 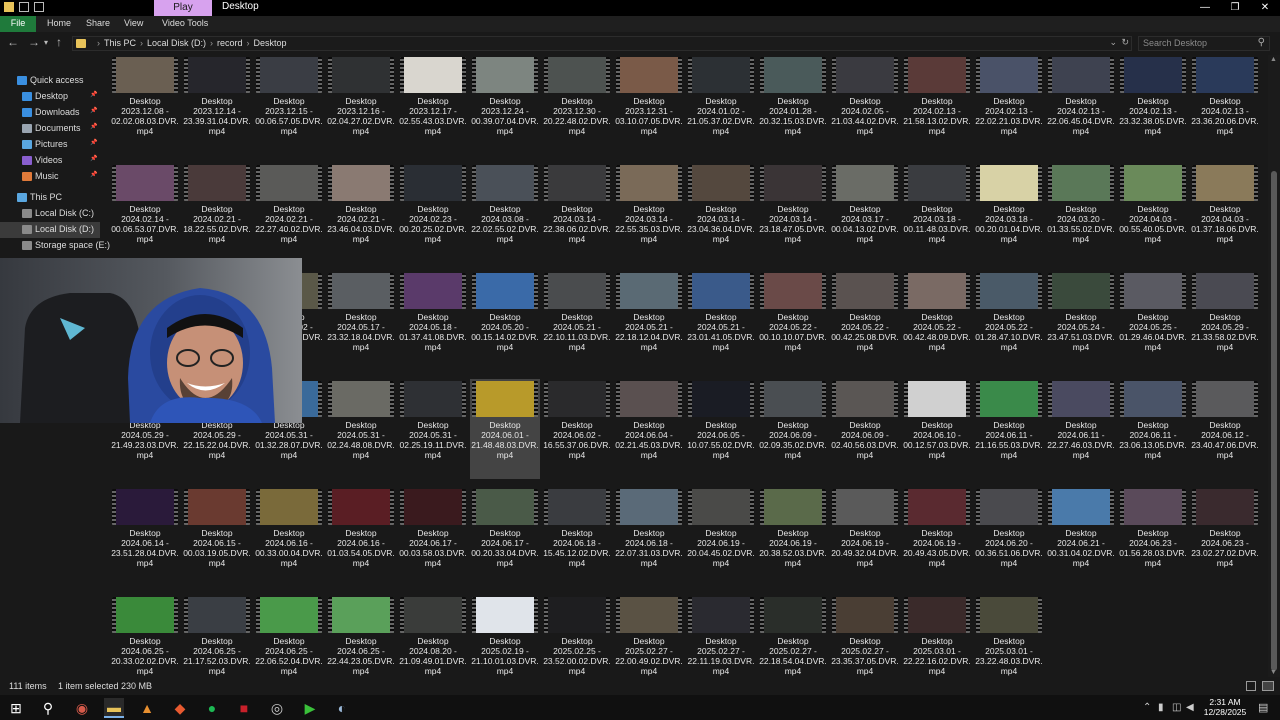 I want to click on file-tile: Desktop 2023.12.16 -02.04.27.02.DVR. mp4, so click(x=361, y=105).